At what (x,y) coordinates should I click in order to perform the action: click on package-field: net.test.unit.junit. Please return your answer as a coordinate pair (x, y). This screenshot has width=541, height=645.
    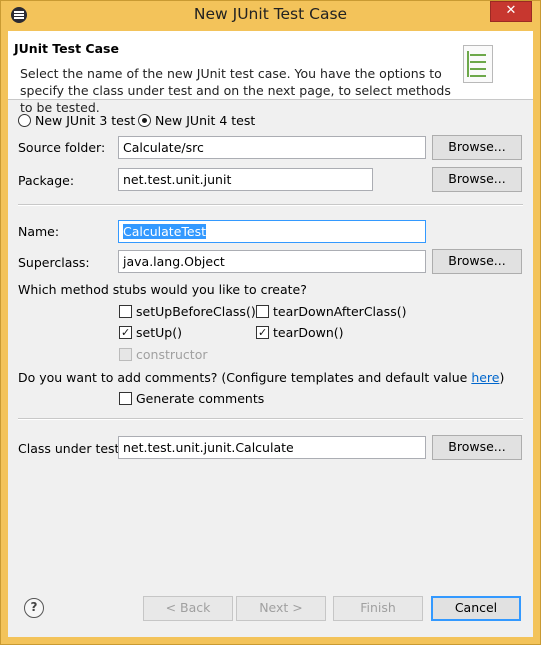
    Looking at the image, I should click on (245, 179).